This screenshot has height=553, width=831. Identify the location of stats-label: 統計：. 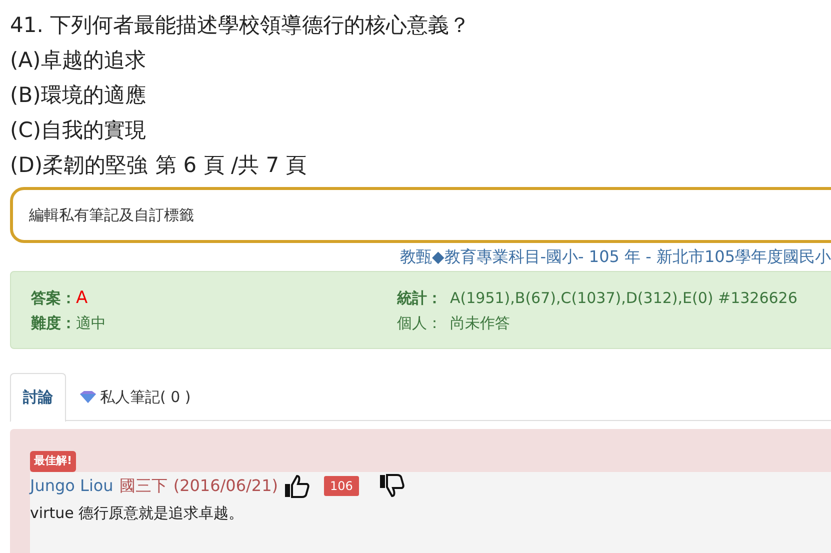
(419, 298).